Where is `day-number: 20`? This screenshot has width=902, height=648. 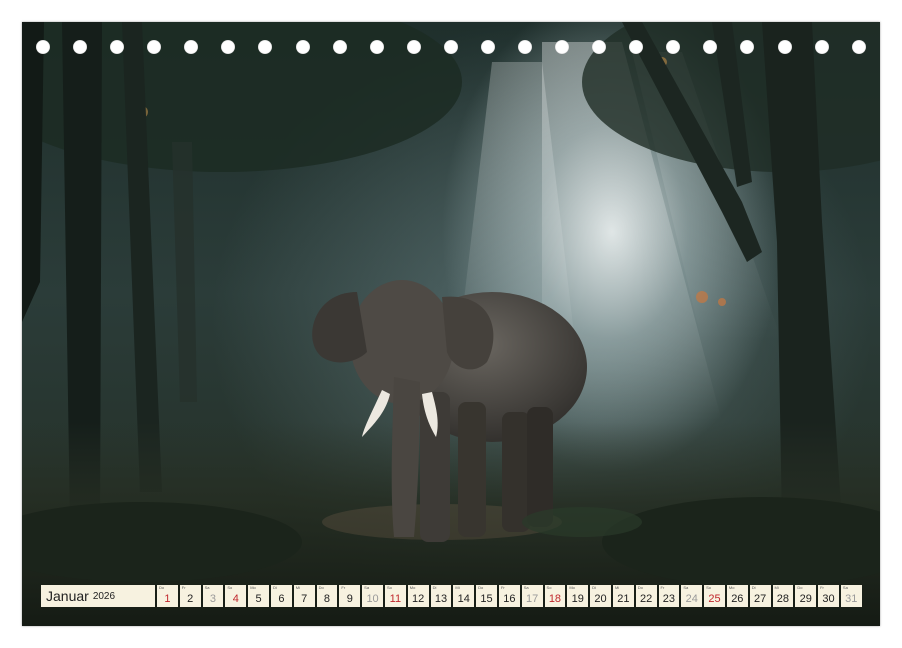 day-number: 20 is located at coordinates (600, 599).